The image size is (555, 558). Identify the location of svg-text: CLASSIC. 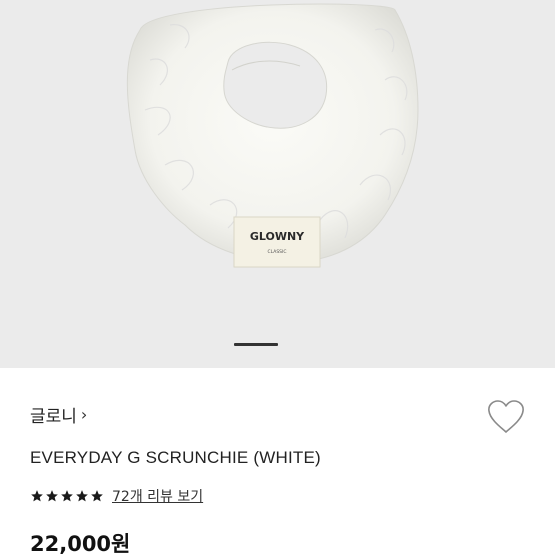
(276, 252).